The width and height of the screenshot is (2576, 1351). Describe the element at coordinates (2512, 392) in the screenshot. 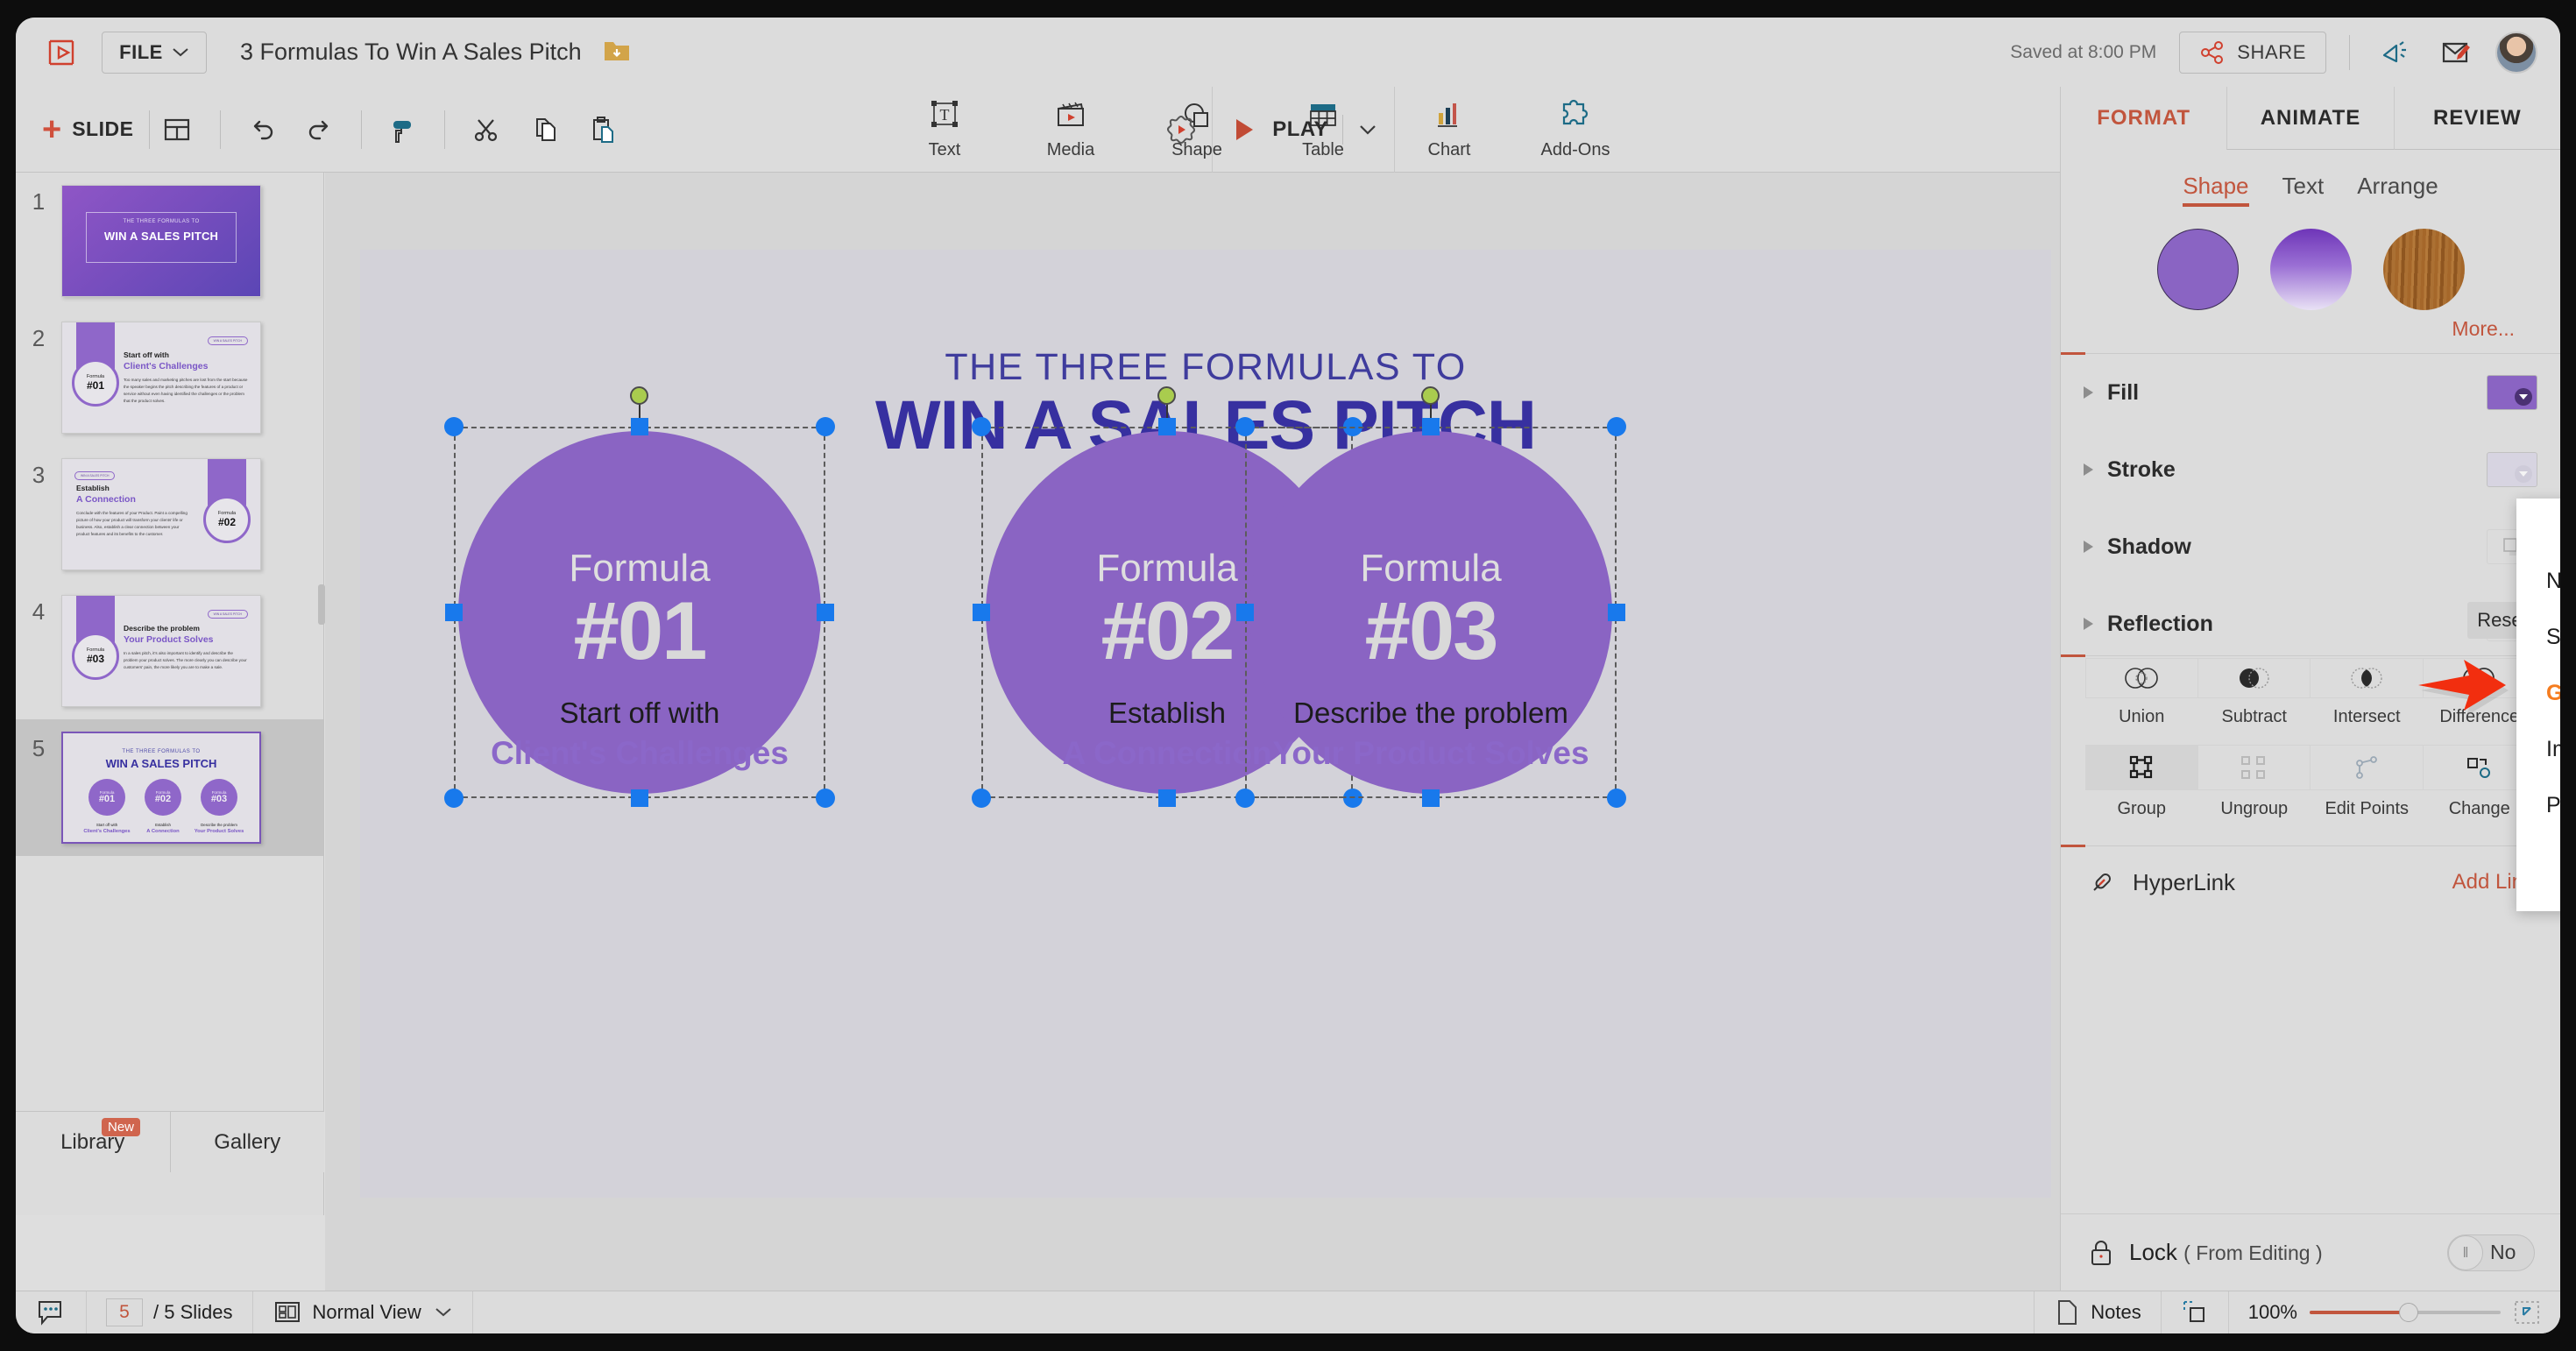

I see `fill-color-swatch` at that location.